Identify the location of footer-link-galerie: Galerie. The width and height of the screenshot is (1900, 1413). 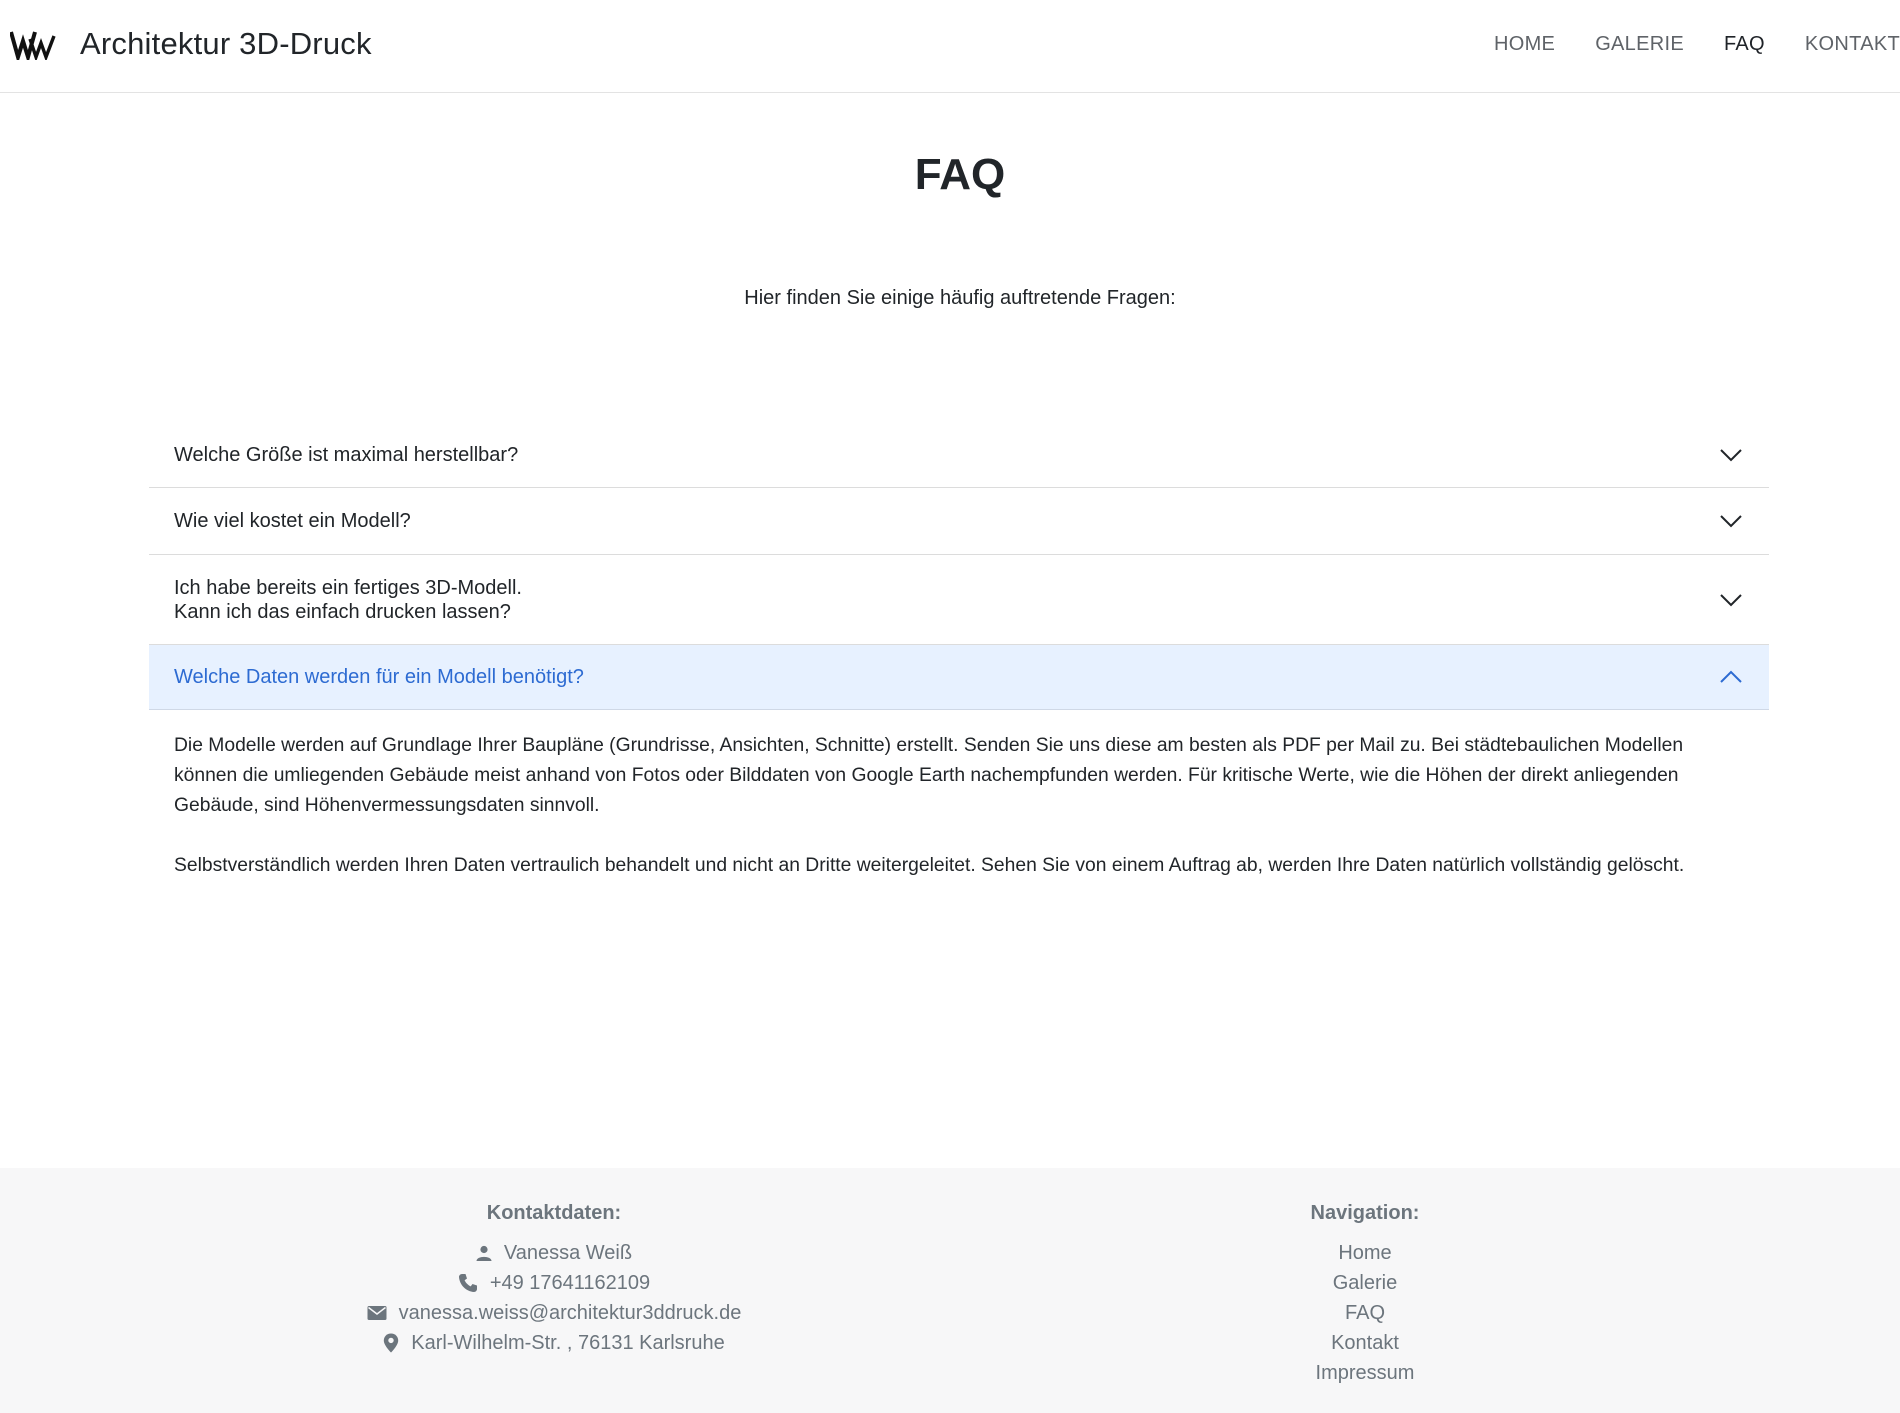
(1365, 1283).